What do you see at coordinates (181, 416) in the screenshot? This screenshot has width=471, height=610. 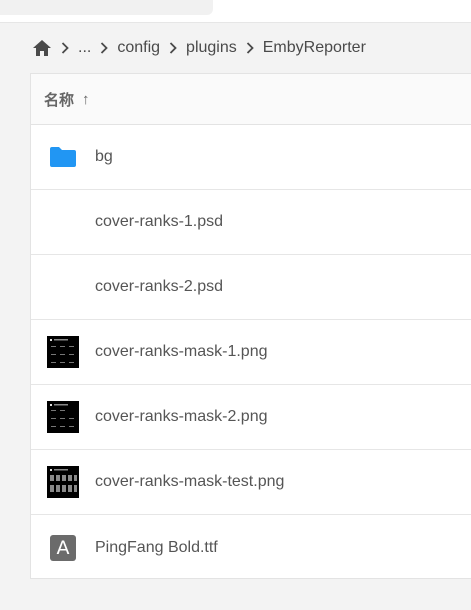 I see `file-name: cover-ranks-mask-2.png` at bounding box center [181, 416].